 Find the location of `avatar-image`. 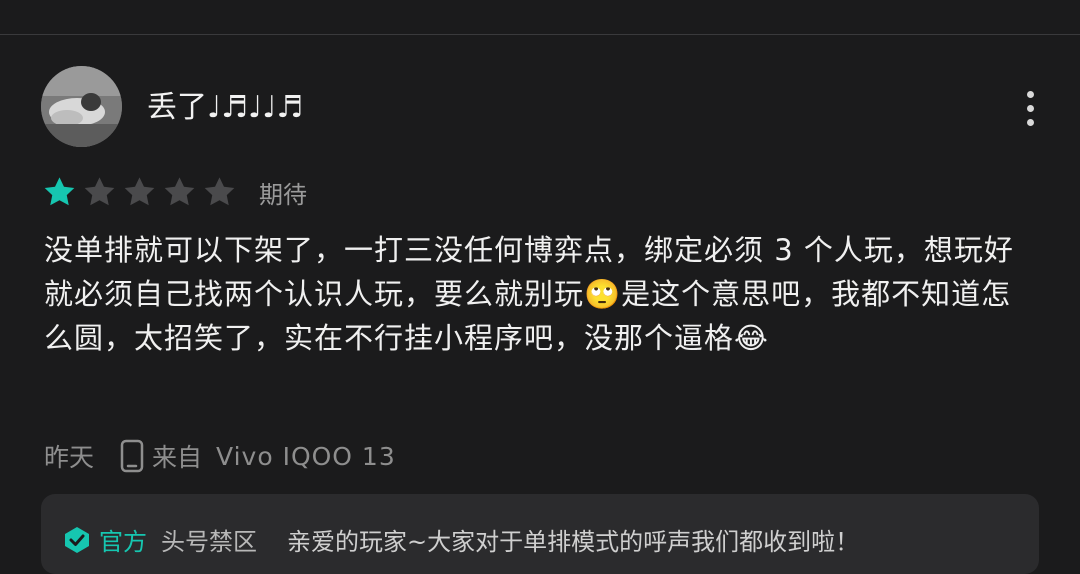

avatar-image is located at coordinates (81, 106).